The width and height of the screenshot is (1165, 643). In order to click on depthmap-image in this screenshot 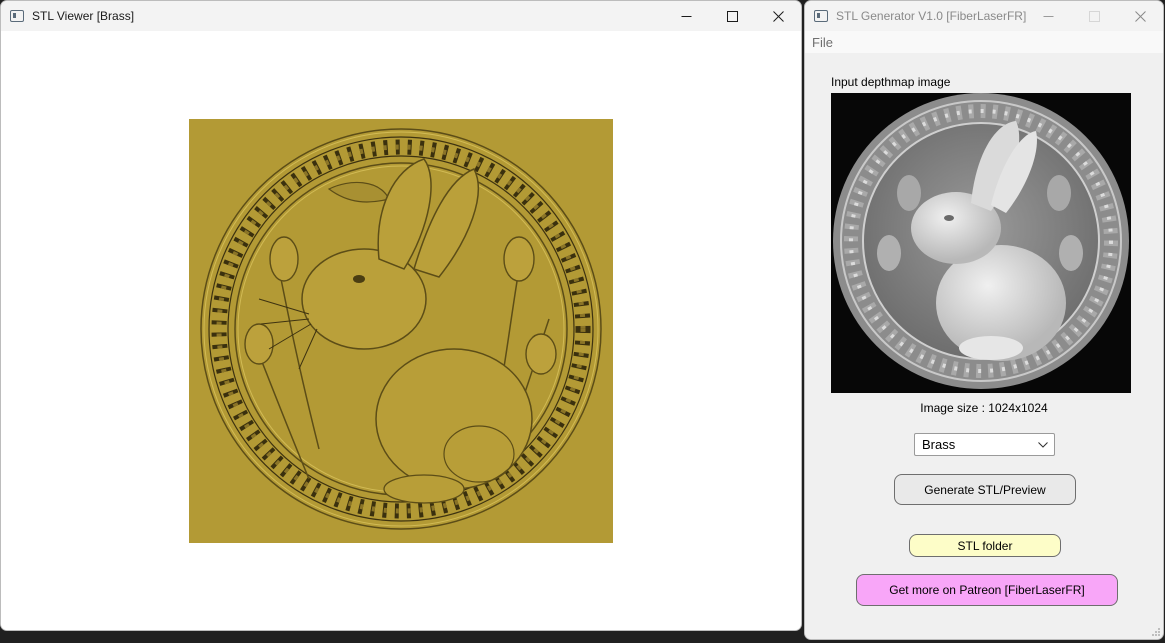, I will do `click(981, 243)`.